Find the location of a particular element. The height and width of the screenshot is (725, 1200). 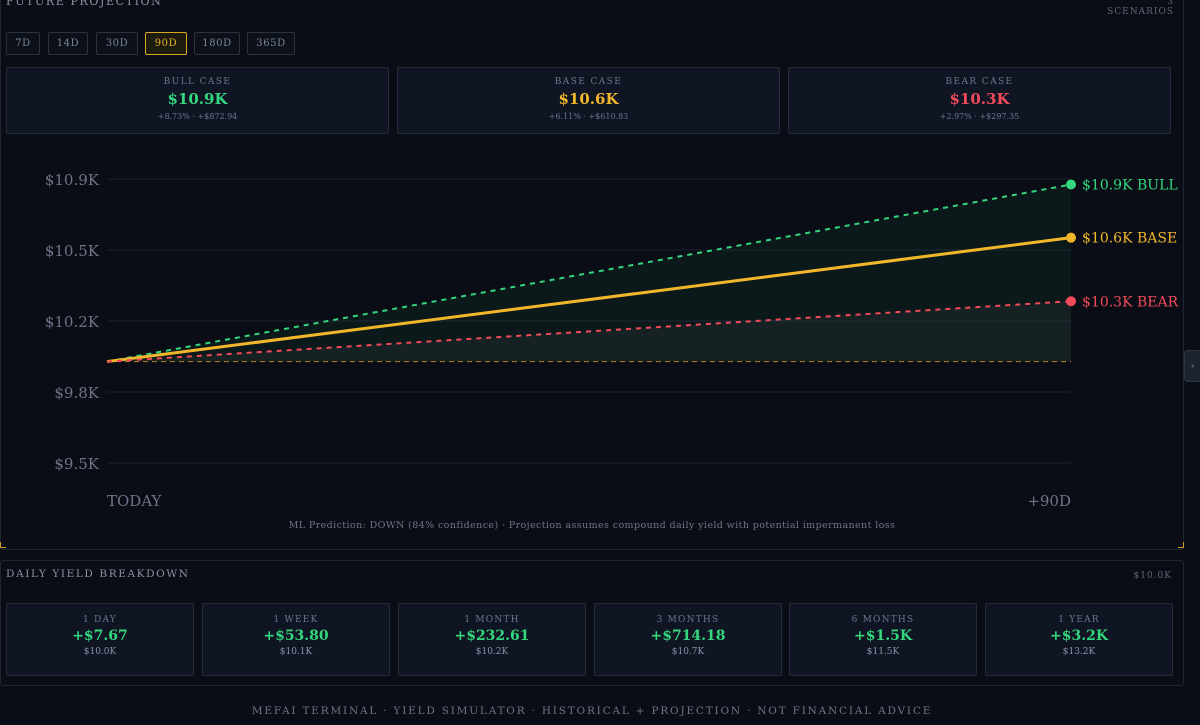

yield-gain: +$232.61 is located at coordinates (492, 636).